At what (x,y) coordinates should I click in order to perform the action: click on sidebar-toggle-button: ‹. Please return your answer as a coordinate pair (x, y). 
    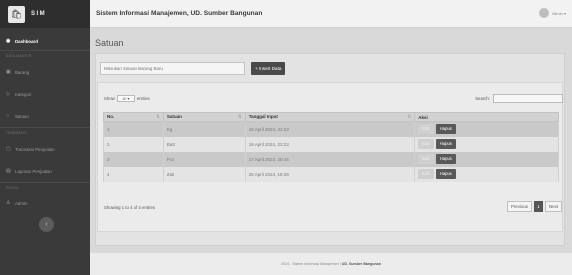
    Looking at the image, I should click on (46, 224).